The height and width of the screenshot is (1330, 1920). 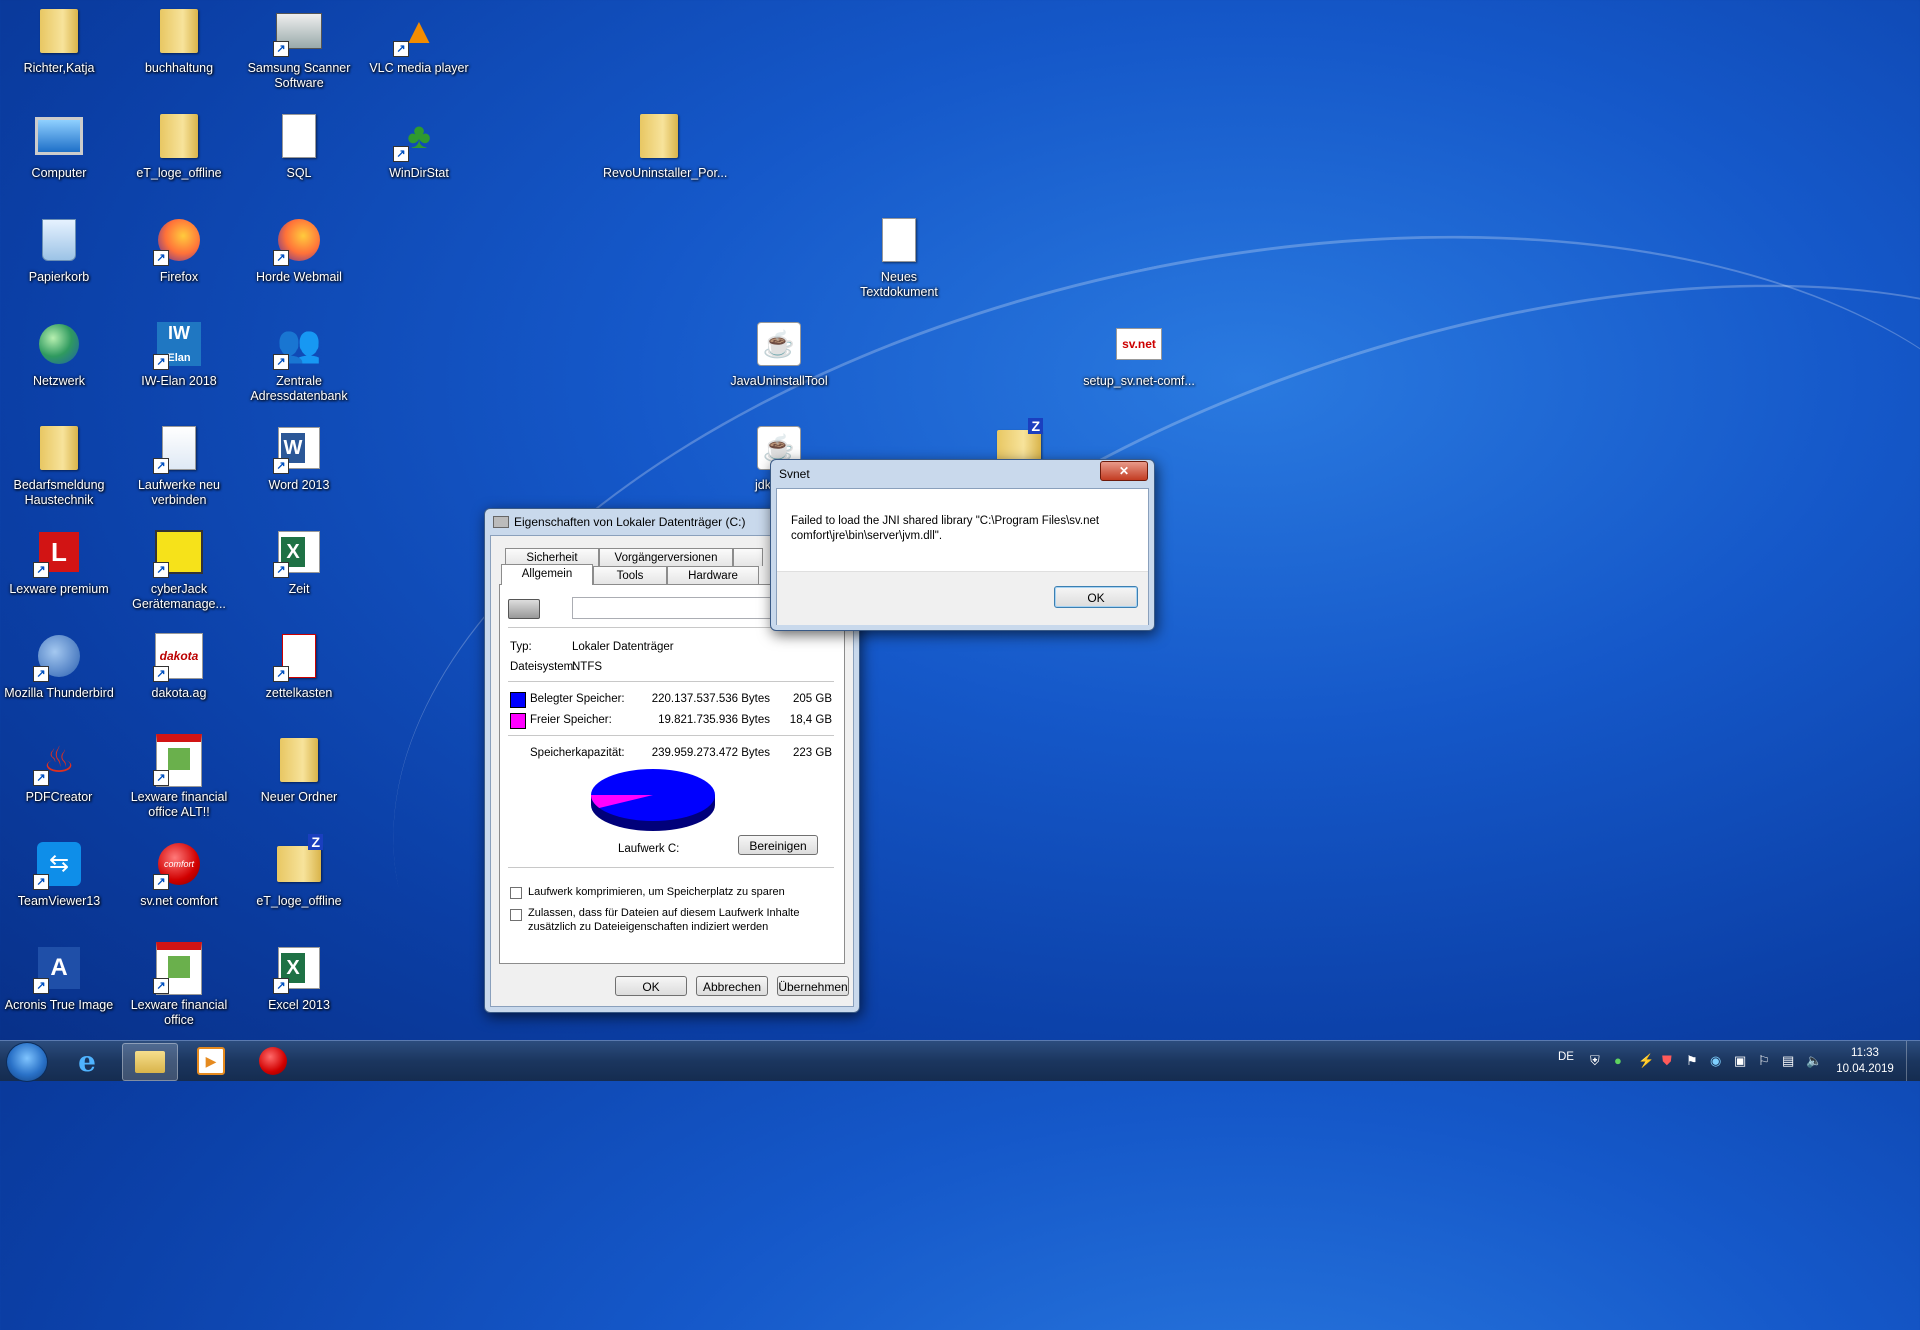 I want to click on lexware-calendar-icon: ↗, so click(x=179, y=968).